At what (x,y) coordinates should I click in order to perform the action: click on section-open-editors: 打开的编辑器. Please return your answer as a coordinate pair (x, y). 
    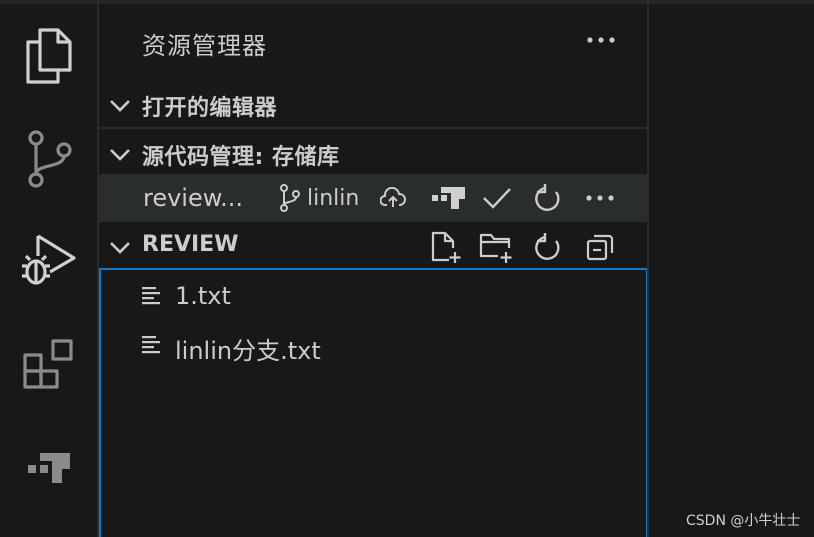
    Looking at the image, I should click on (373, 104).